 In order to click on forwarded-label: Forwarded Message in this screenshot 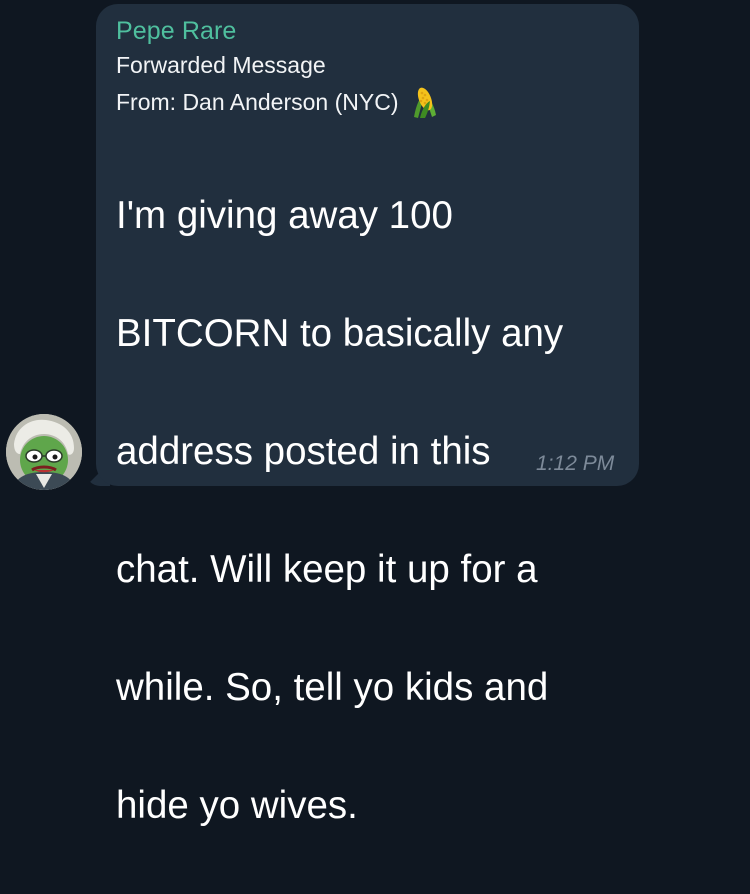, I will do `click(221, 65)`.